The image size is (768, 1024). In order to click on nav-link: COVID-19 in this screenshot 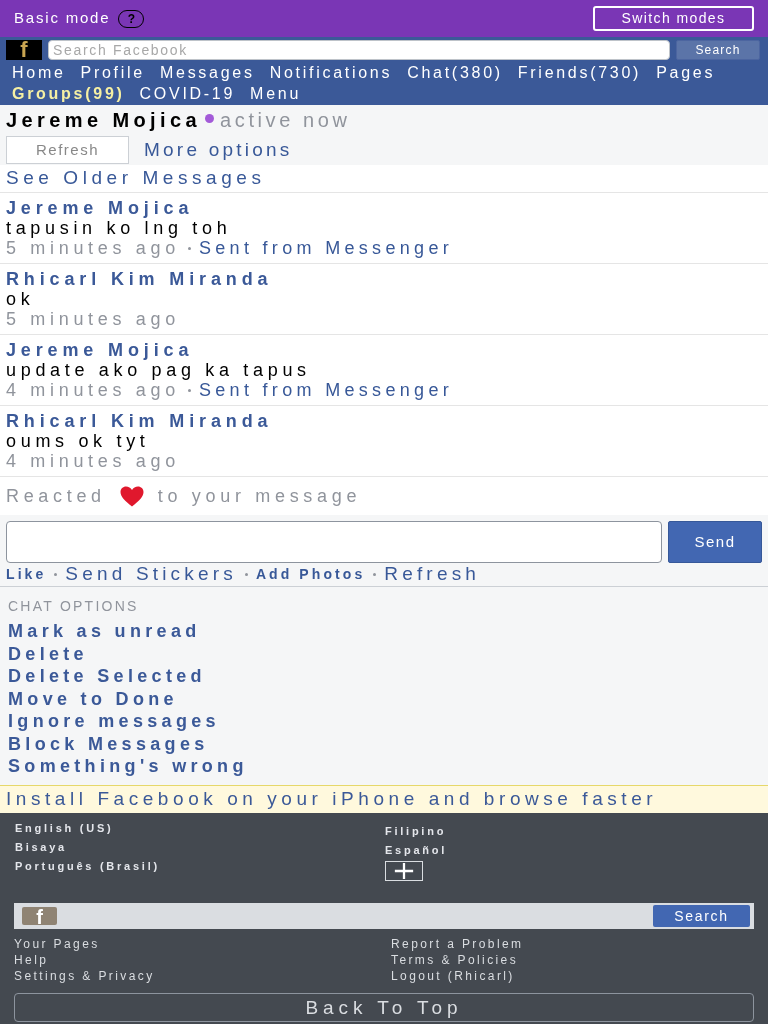, I will do `click(187, 93)`.